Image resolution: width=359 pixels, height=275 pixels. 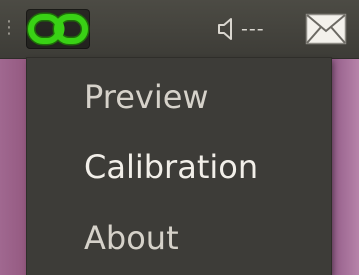 What do you see at coordinates (171, 167) in the screenshot?
I see `menu-item-label: Calibration` at bounding box center [171, 167].